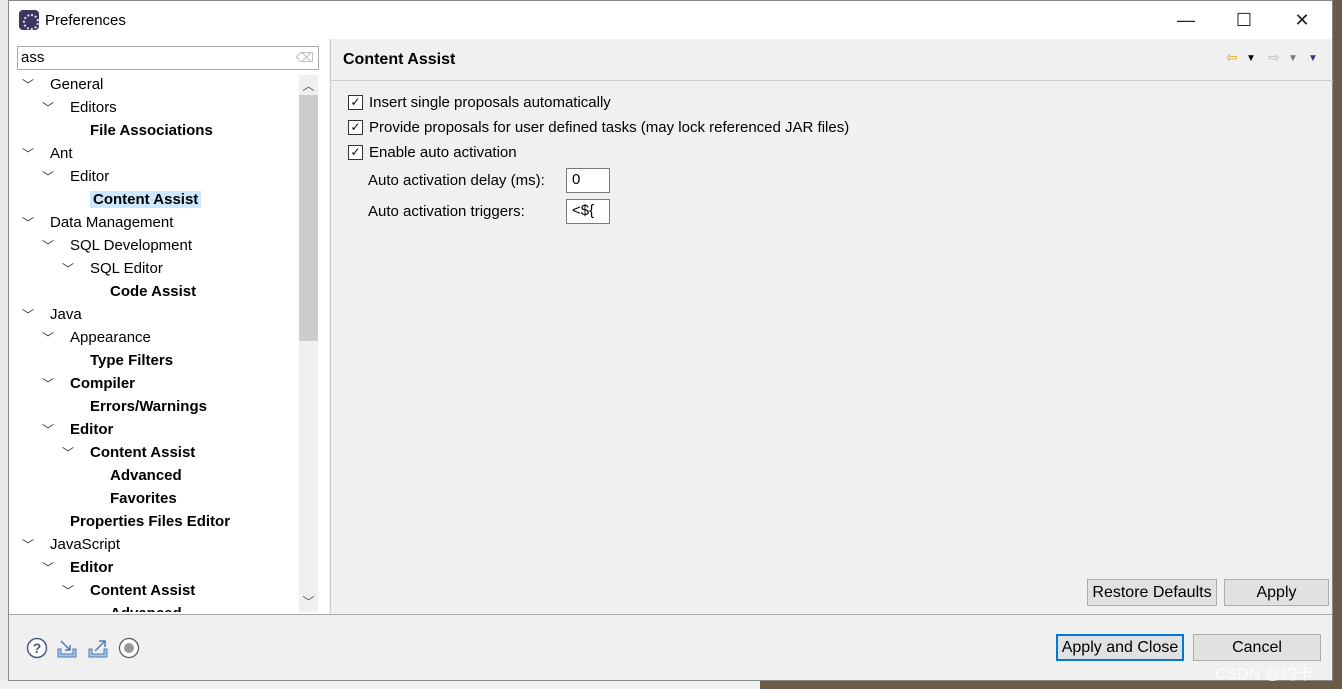  Describe the element at coordinates (131, 245) in the screenshot. I see `tree-item-label: SQL Development` at that location.